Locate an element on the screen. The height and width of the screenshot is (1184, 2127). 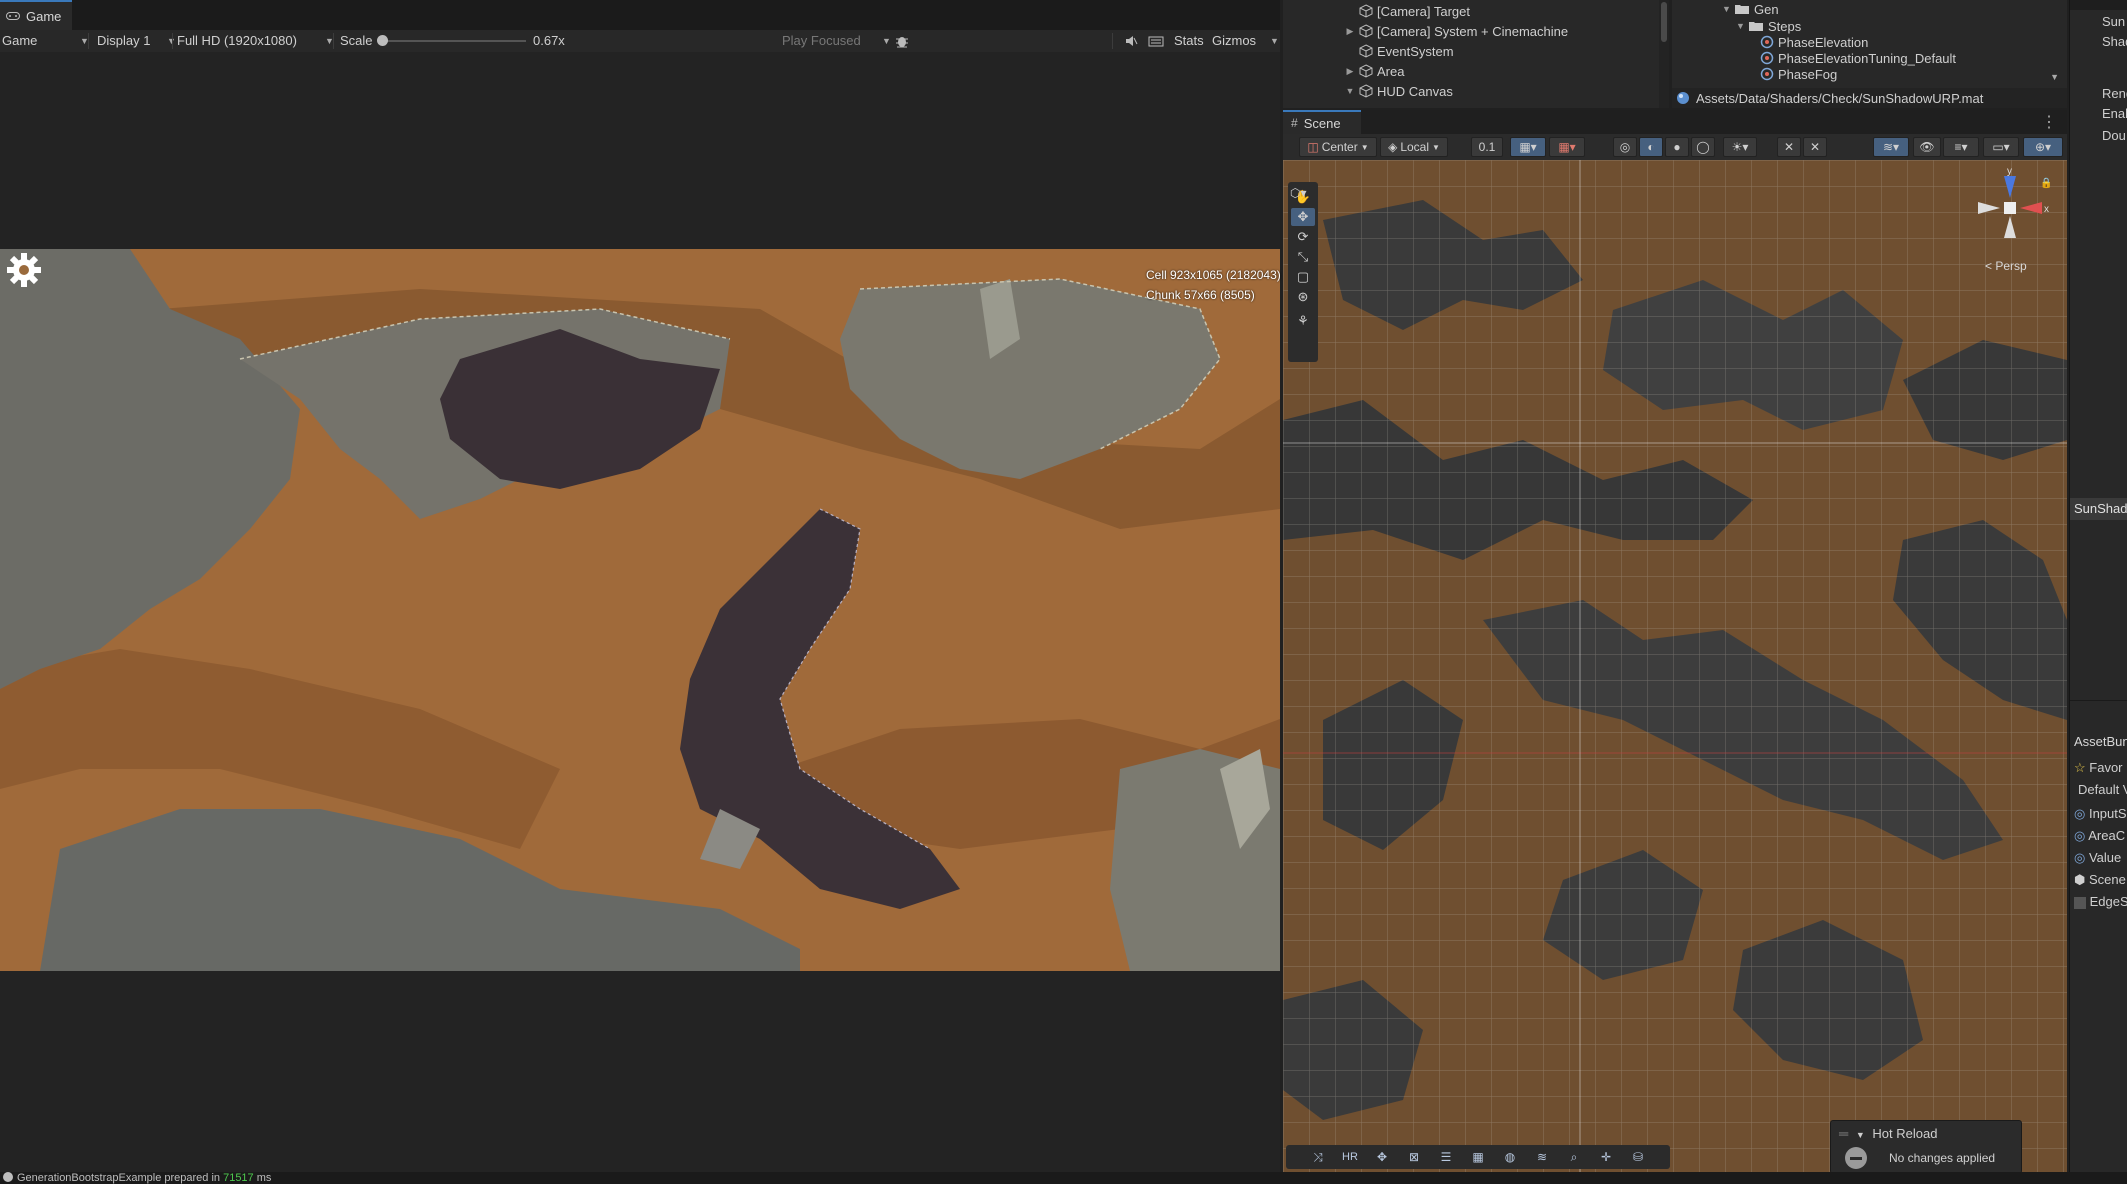
play-mode-label: Play Focused is located at coordinates (821, 40).